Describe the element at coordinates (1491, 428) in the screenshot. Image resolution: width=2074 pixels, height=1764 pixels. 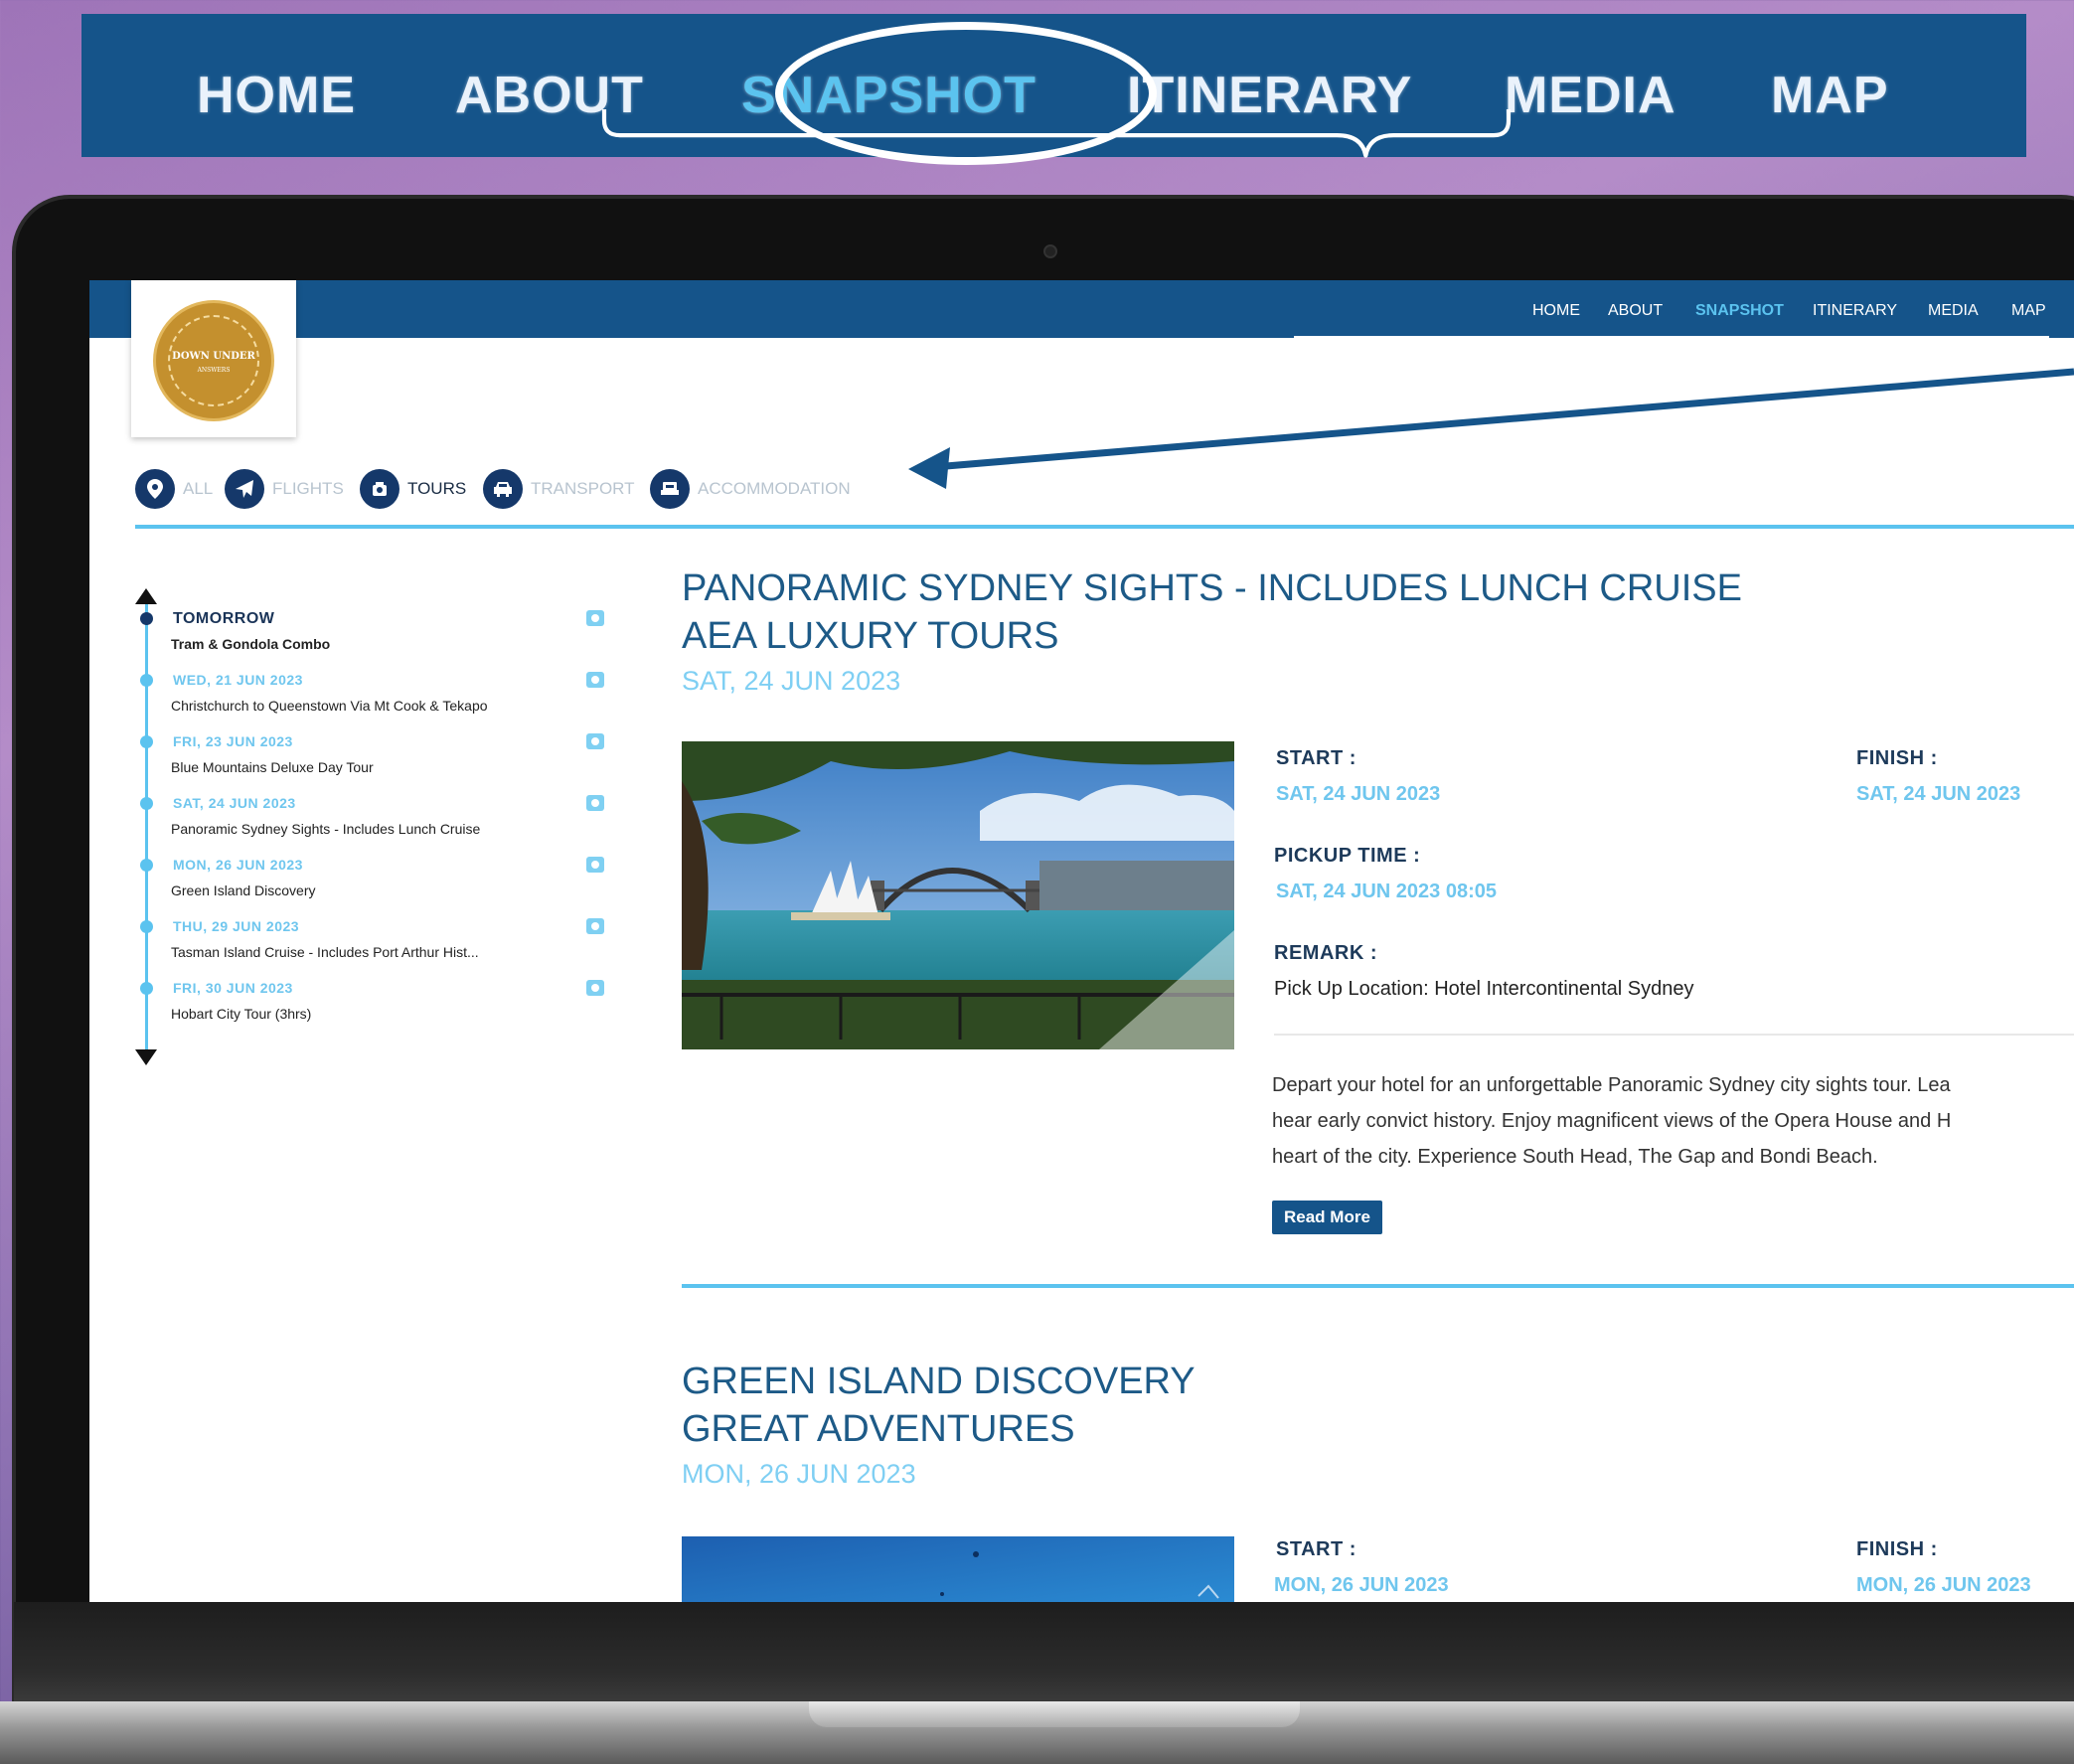
I see `callout-arrow` at that location.